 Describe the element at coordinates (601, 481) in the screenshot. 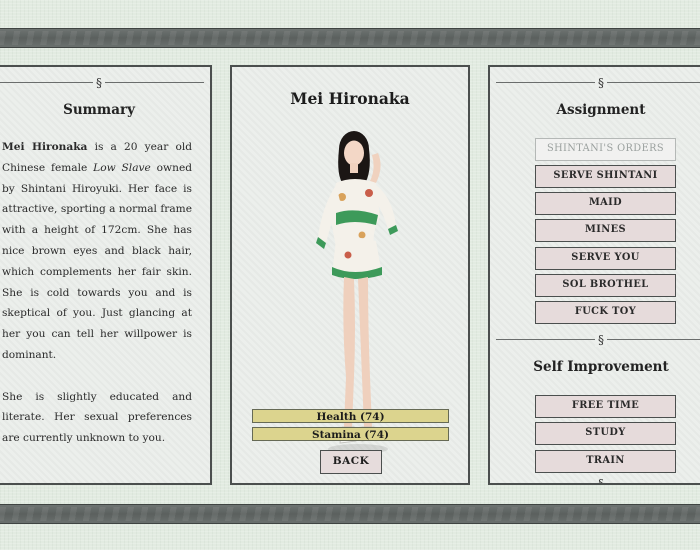

I see `bottom-section-mark: §` at that location.